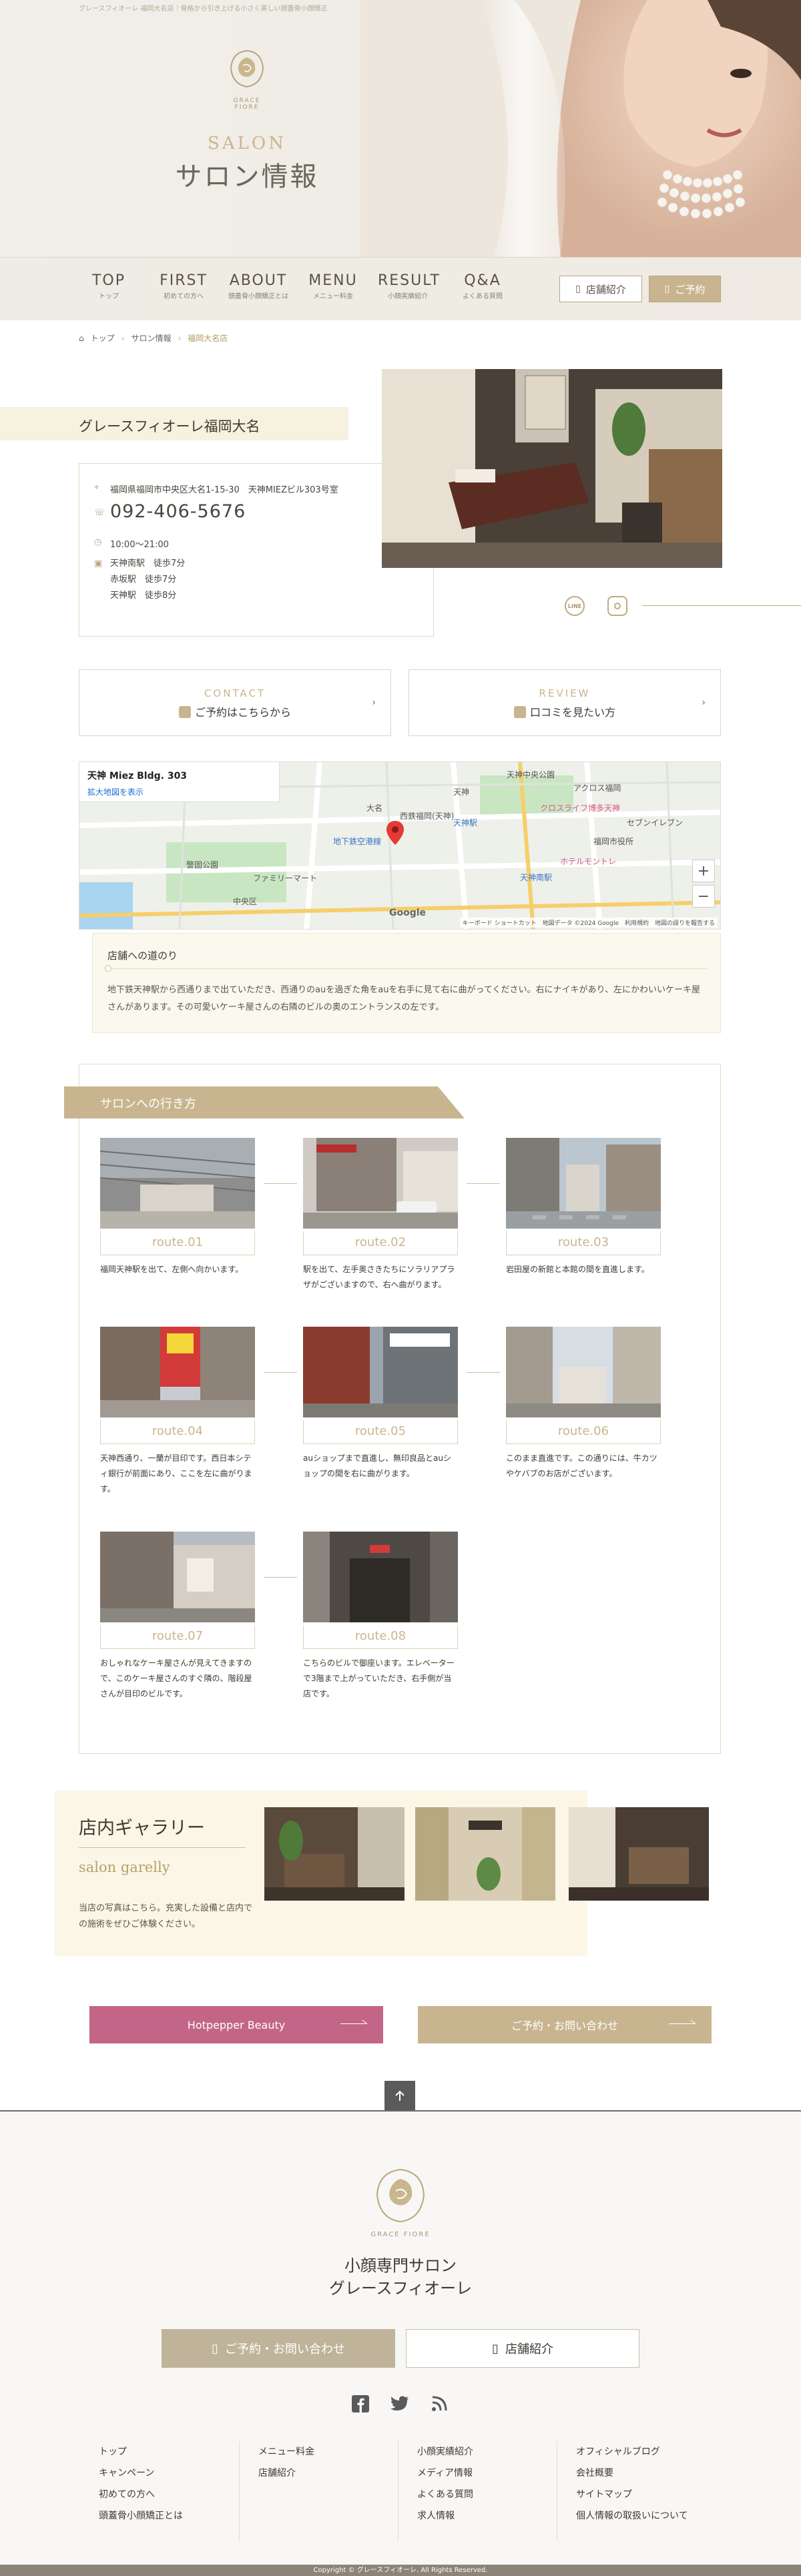 This screenshot has width=801, height=2576. What do you see at coordinates (400, 2288) in the screenshot?
I see `footer-title-line2: グレースフィオーレ` at bounding box center [400, 2288].